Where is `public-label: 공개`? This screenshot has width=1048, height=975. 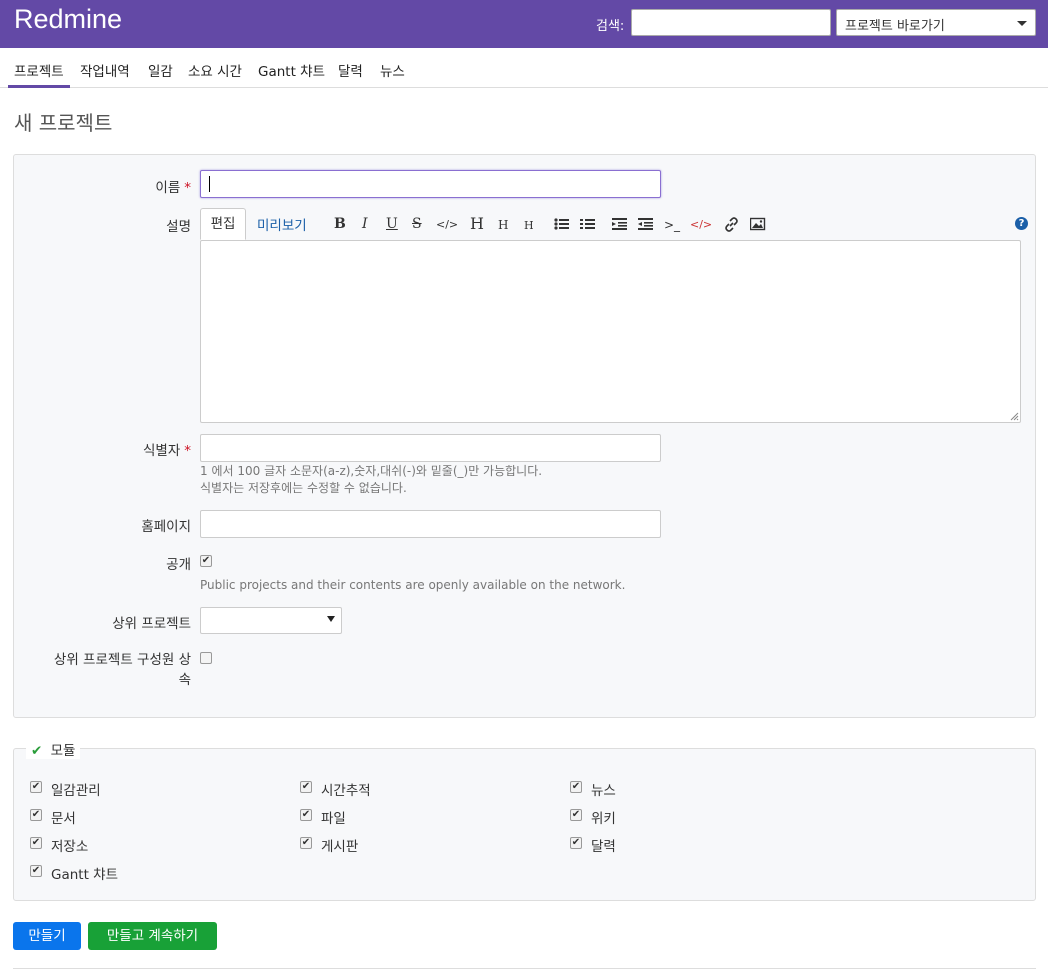
public-label: 공개 is located at coordinates (178, 565).